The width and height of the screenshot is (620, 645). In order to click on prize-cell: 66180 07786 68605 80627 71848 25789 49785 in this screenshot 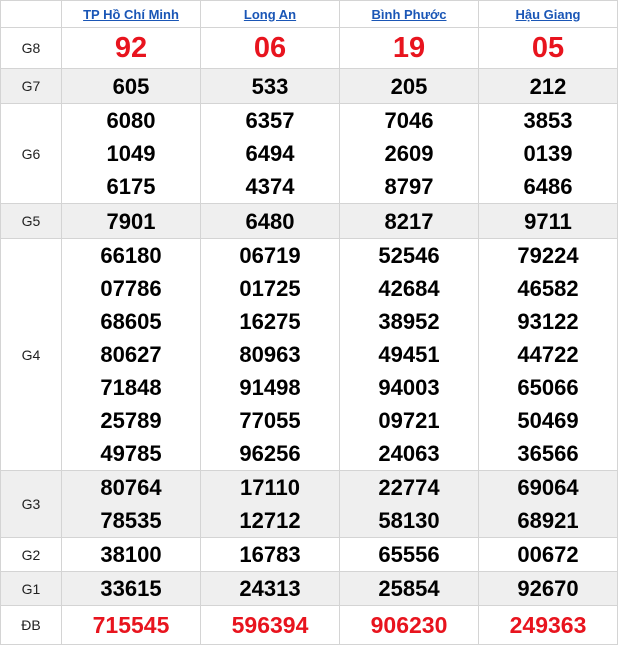, I will do `click(131, 354)`.